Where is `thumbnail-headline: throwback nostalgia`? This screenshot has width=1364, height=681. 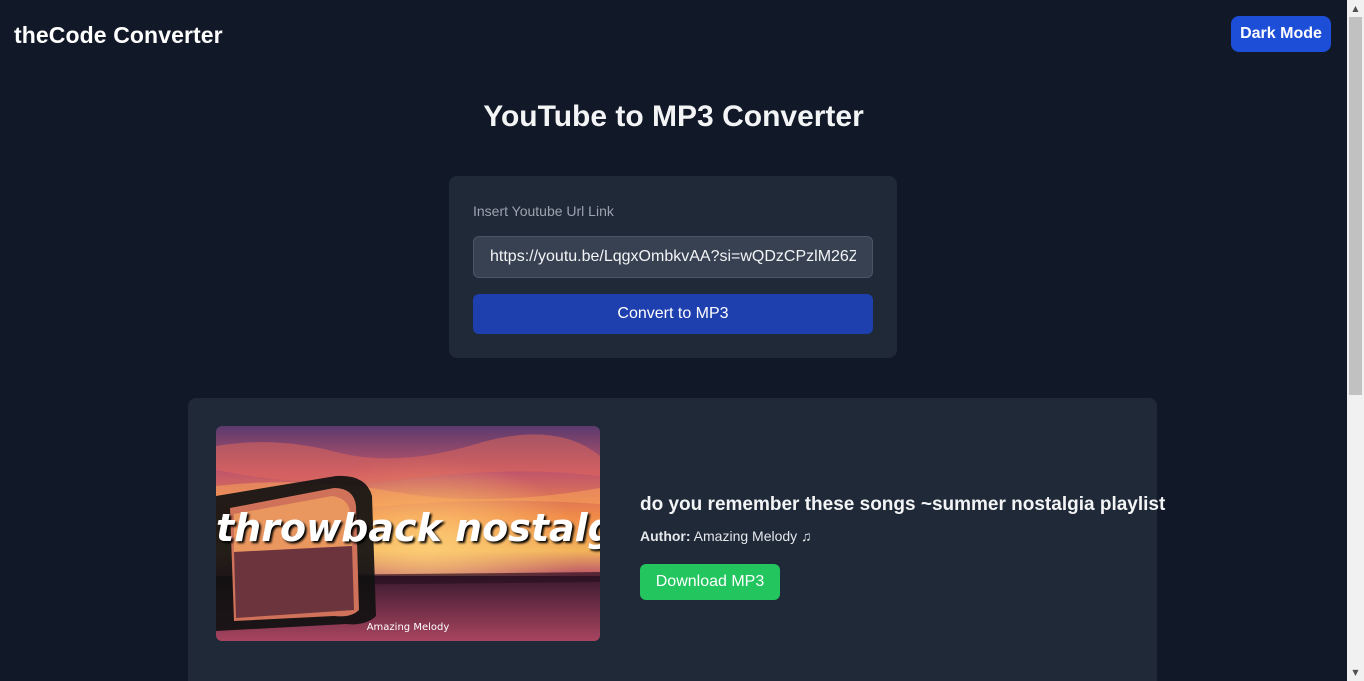 thumbnail-headline: throwback nostalgia is located at coordinates (408, 528).